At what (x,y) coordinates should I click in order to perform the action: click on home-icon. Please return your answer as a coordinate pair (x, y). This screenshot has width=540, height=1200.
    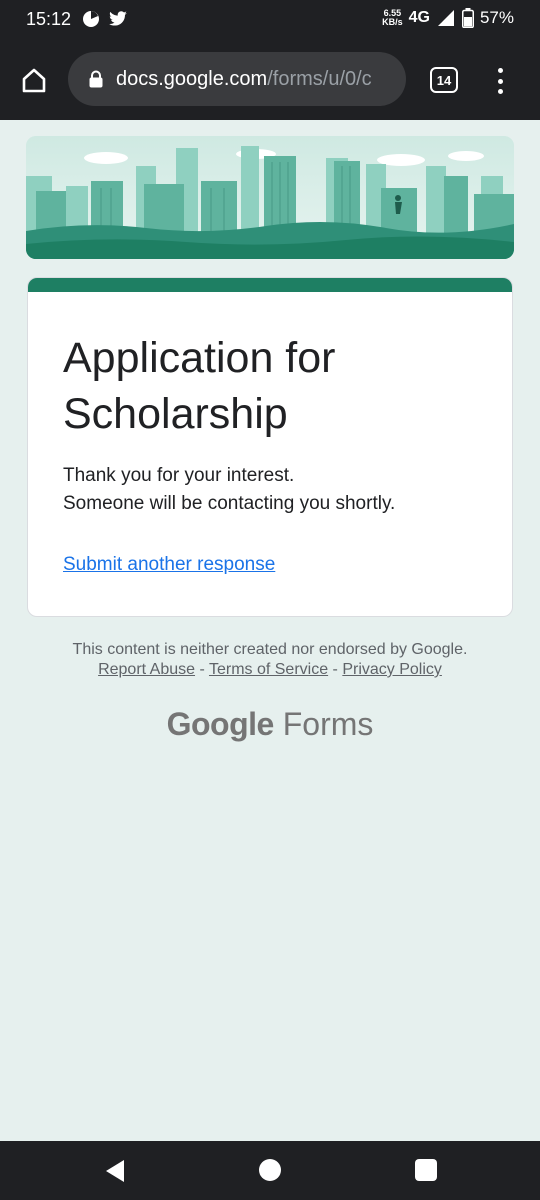
    Looking at the image, I should click on (34, 80).